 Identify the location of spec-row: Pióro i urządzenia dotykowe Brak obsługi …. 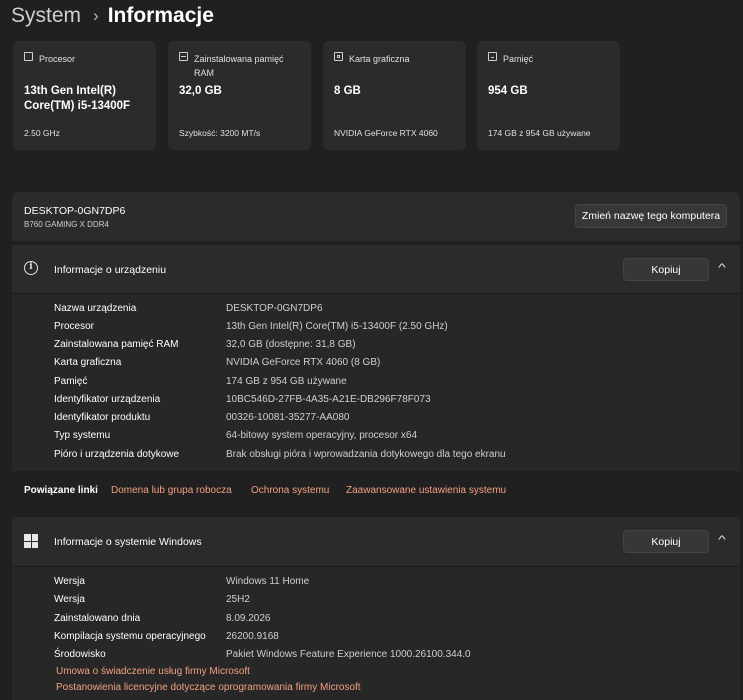
(394, 454).